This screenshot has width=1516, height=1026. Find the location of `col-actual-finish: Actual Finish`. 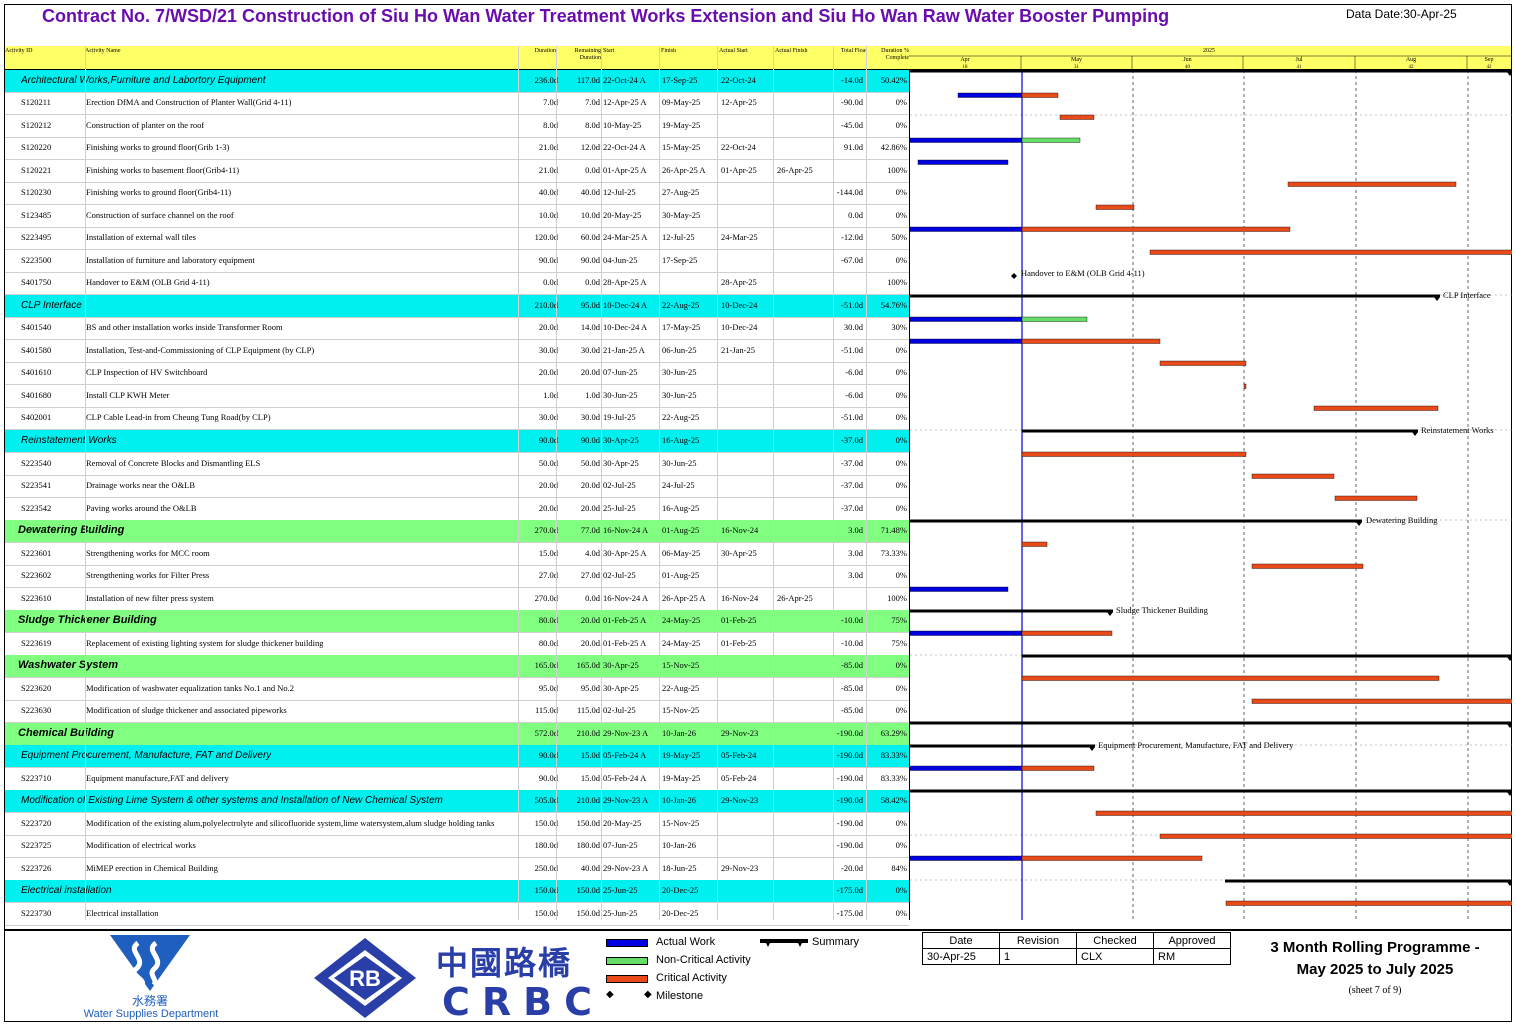

col-actual-finish: Actual Finish is located at coordinates (800, 51).